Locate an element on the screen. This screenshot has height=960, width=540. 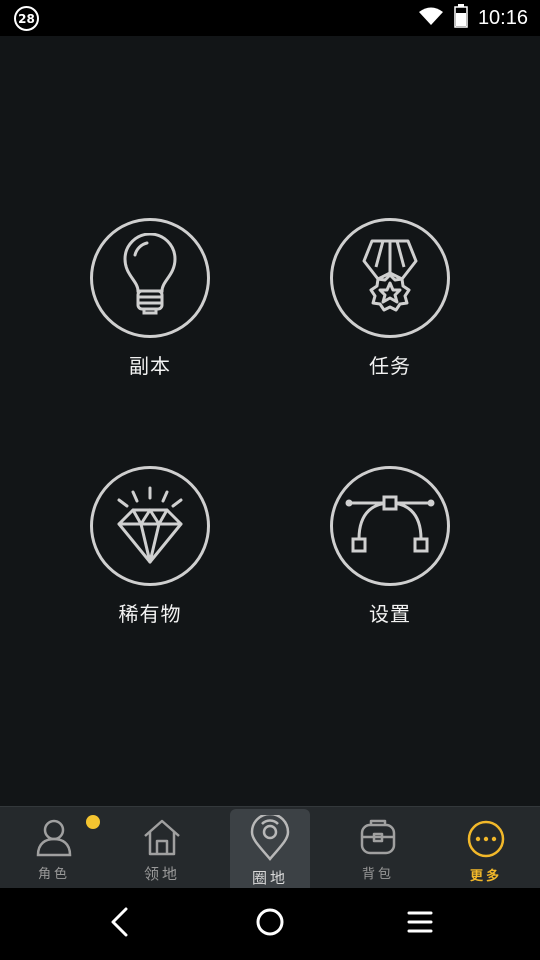
tab-territory: 领地 is located at coordinates (162, 848).